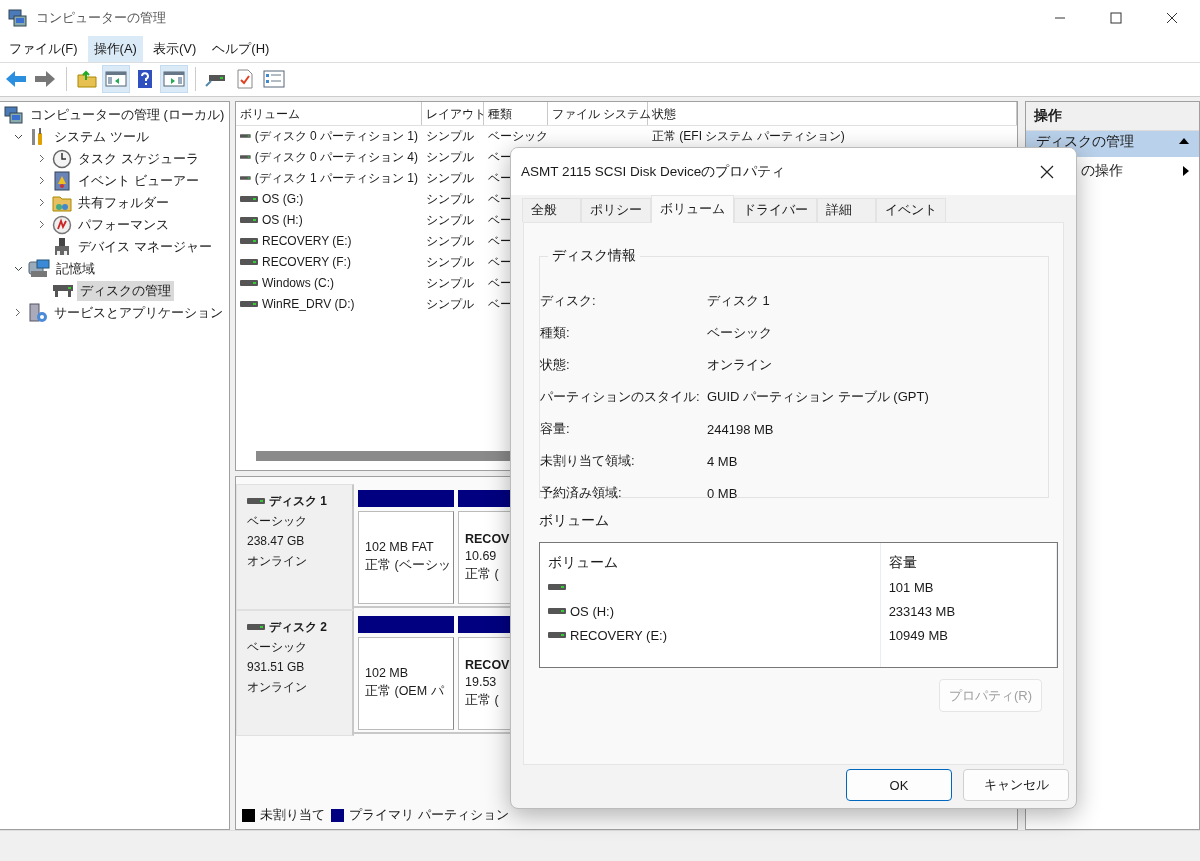 Image resolution: width=1200 pixels, height=861 pixels. I want to click on disk-name: ディスク 1, so click(298, 501).